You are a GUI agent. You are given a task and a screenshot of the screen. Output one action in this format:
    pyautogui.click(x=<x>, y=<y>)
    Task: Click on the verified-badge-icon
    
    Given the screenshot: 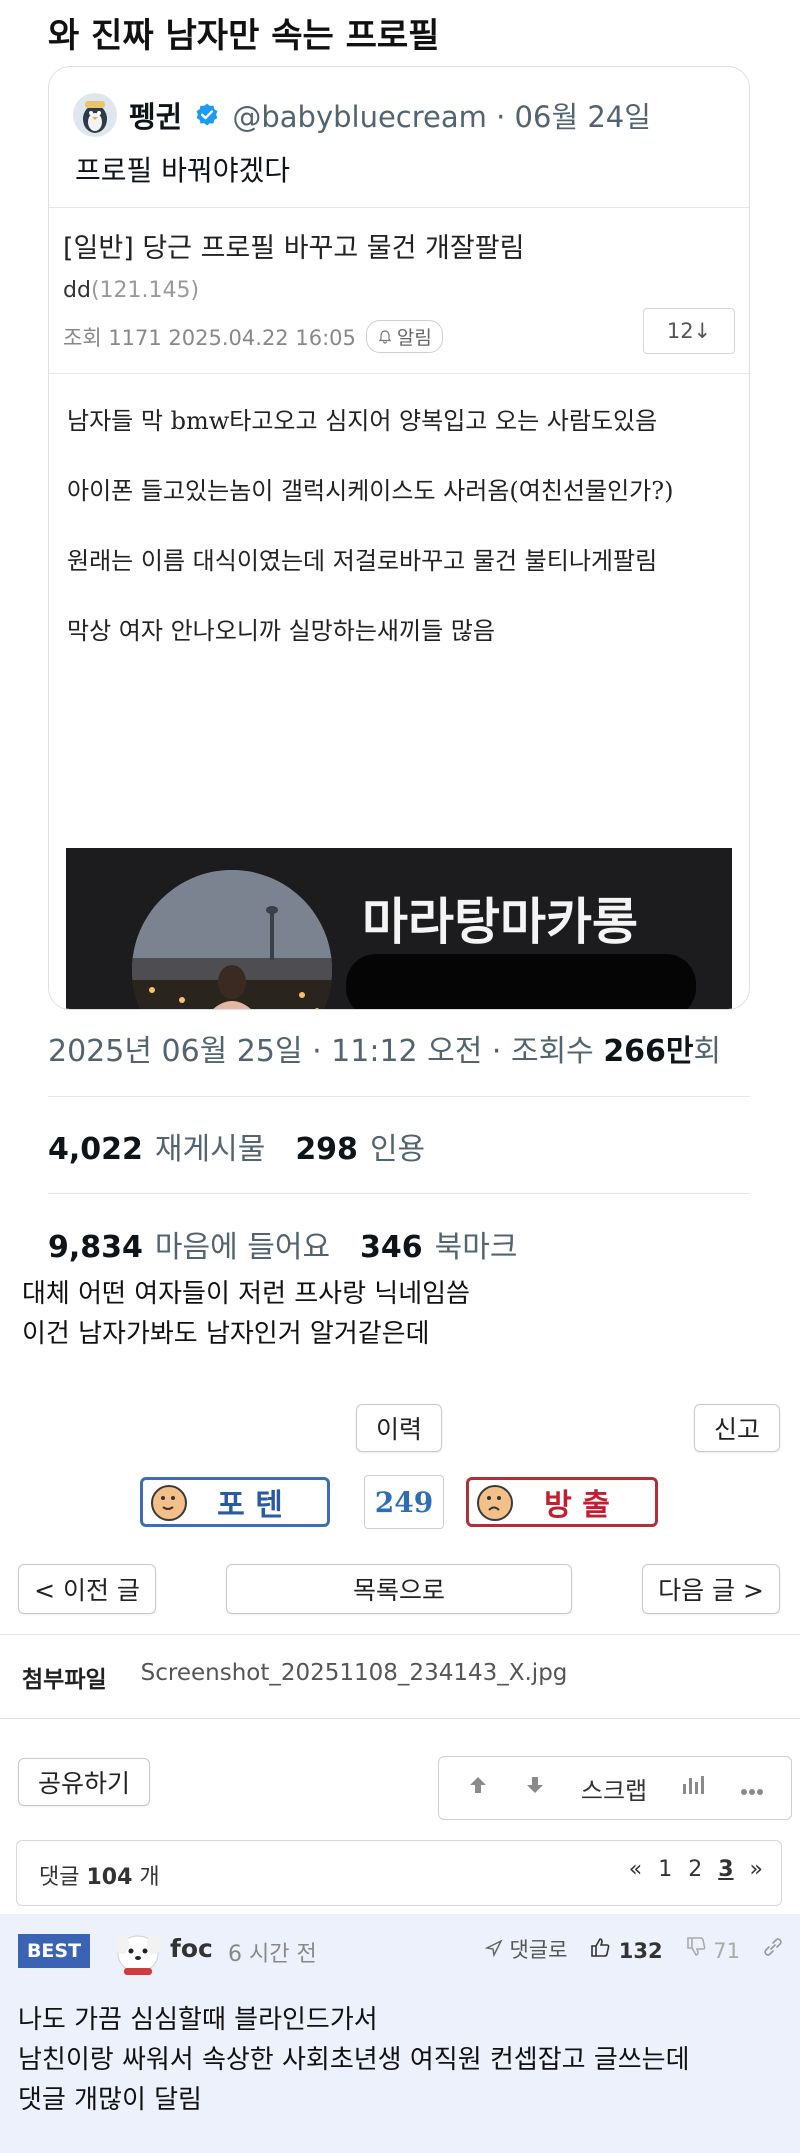 What is the action you would take?
    pyautogui.click(x=207, y=114)
    